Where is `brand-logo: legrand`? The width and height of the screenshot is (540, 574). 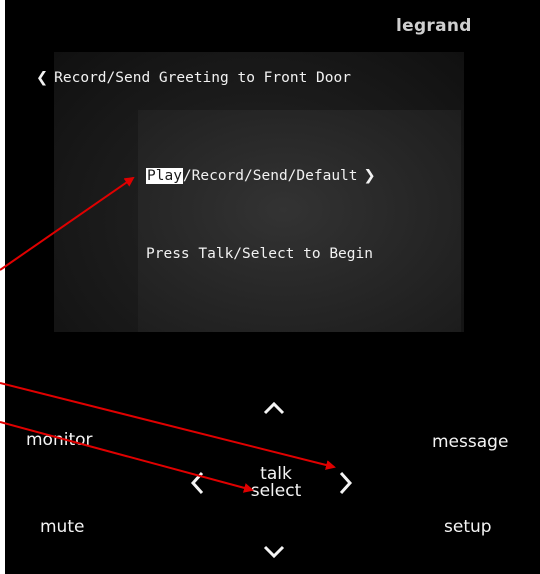 brand-logo: legrand is located at coordinates (434, 26).